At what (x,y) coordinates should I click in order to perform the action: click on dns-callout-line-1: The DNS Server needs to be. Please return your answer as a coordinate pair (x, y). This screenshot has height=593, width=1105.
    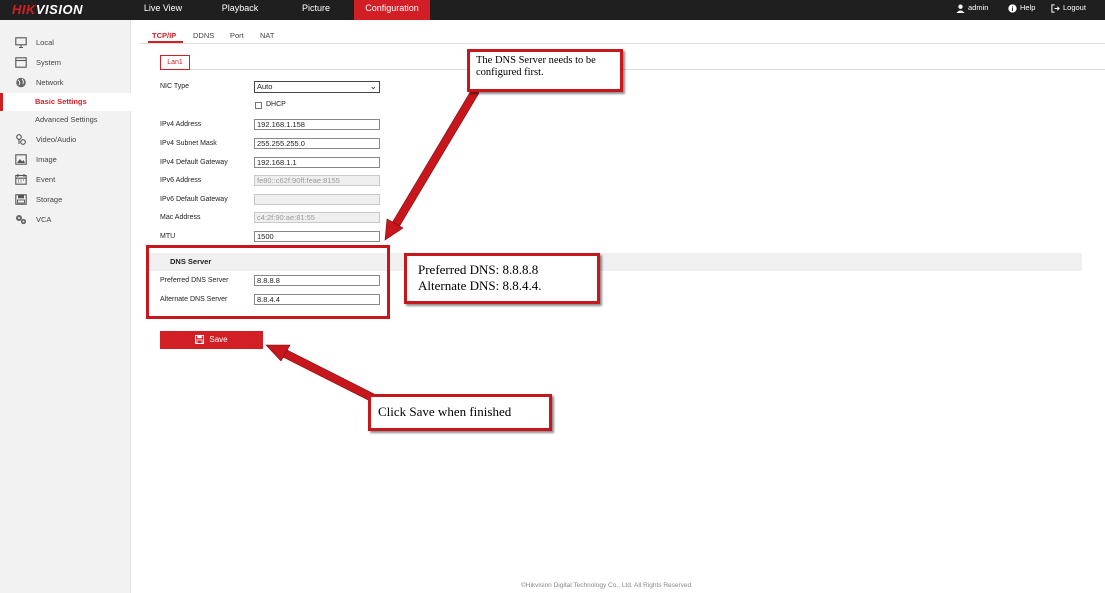
    Looking at the image, I should click on (536, 60).